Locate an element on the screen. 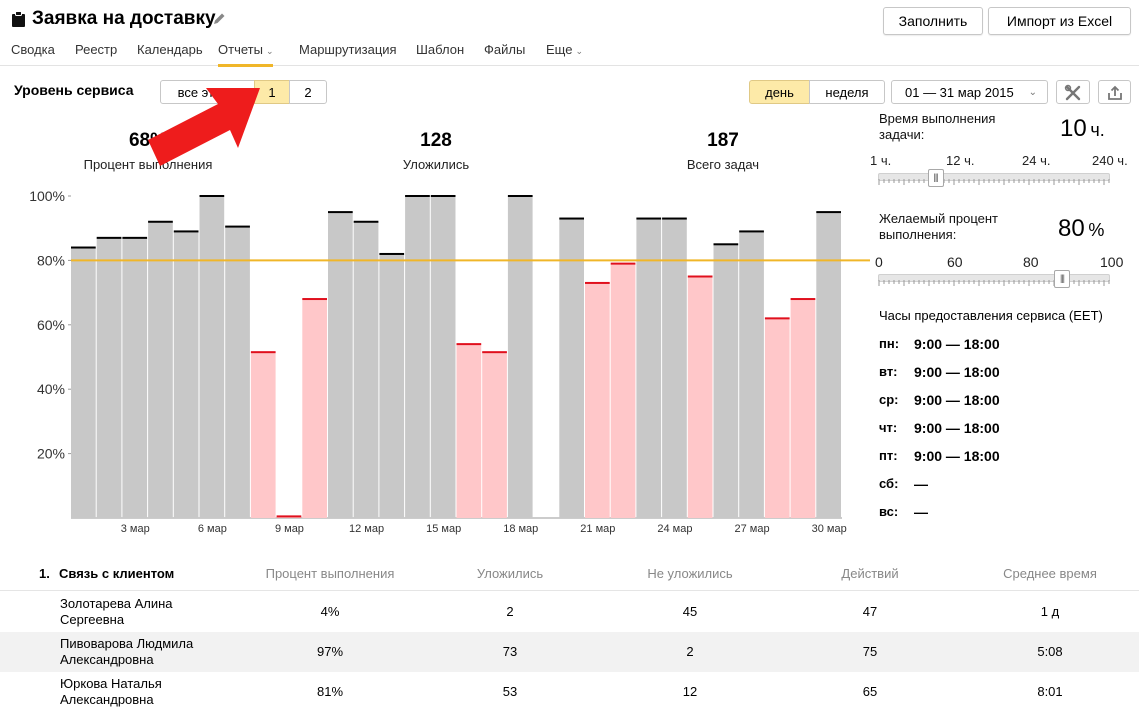 The image size is (1139, 726). scale-label: 24 ч. is located at coordinates (1036, 160).